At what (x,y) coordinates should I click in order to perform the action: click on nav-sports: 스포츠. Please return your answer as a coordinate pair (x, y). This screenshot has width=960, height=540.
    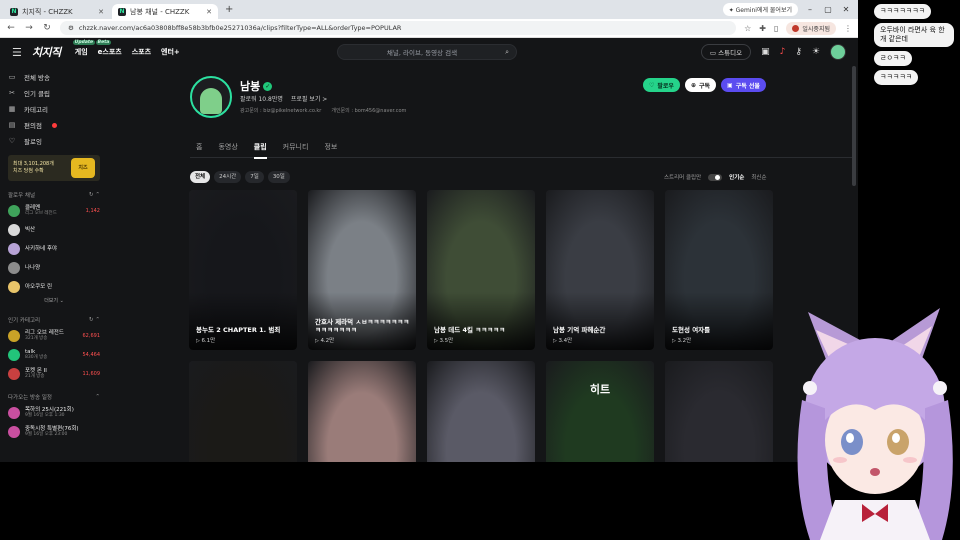
    Looking at the image, I should click on (141, 52).